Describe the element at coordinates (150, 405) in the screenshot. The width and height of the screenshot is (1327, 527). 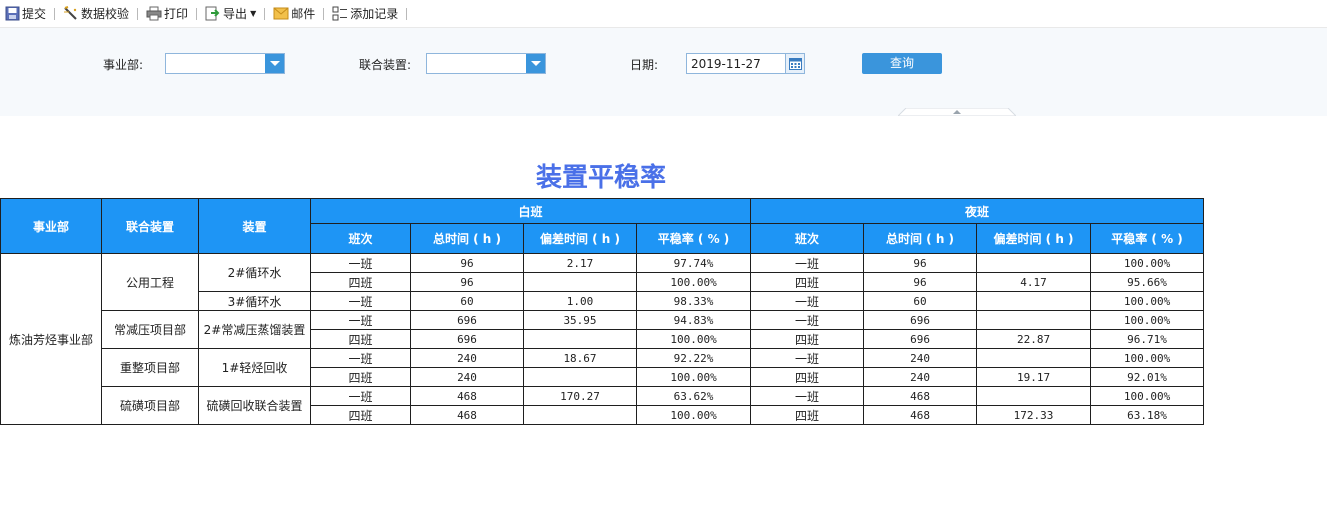
I see `unit-cell: 硫磺项目部` at that location.